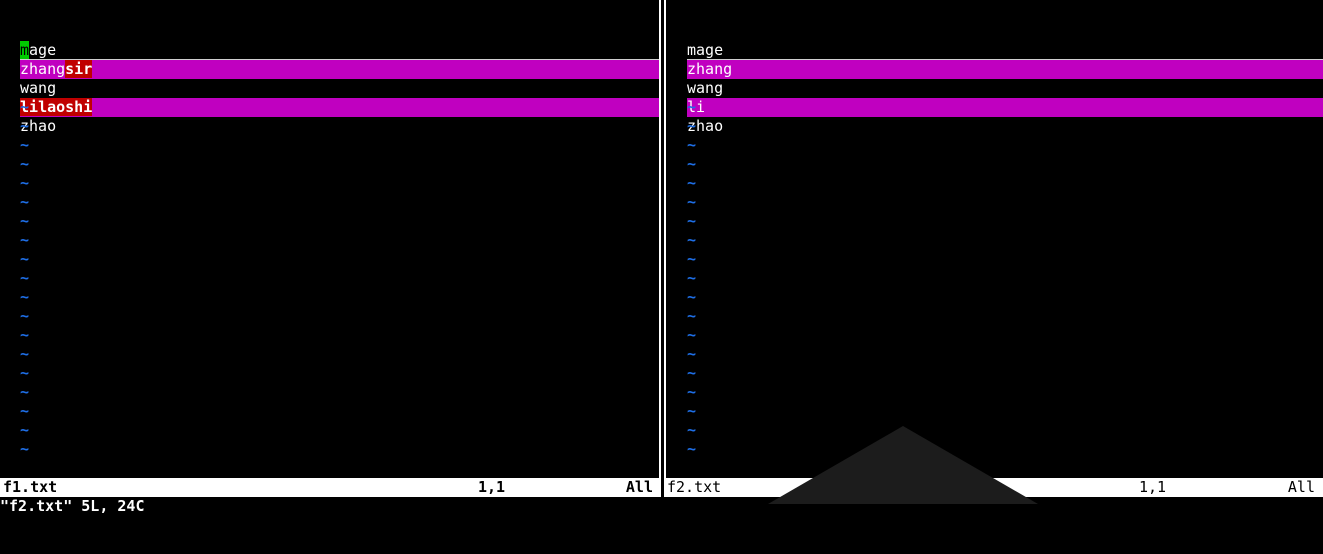 This screenshot has width=1323, height=554. What do you see at coordinates (995, 69) in the screenshot?
I see `right-line-3: wang` at bounding box center [995, 69].